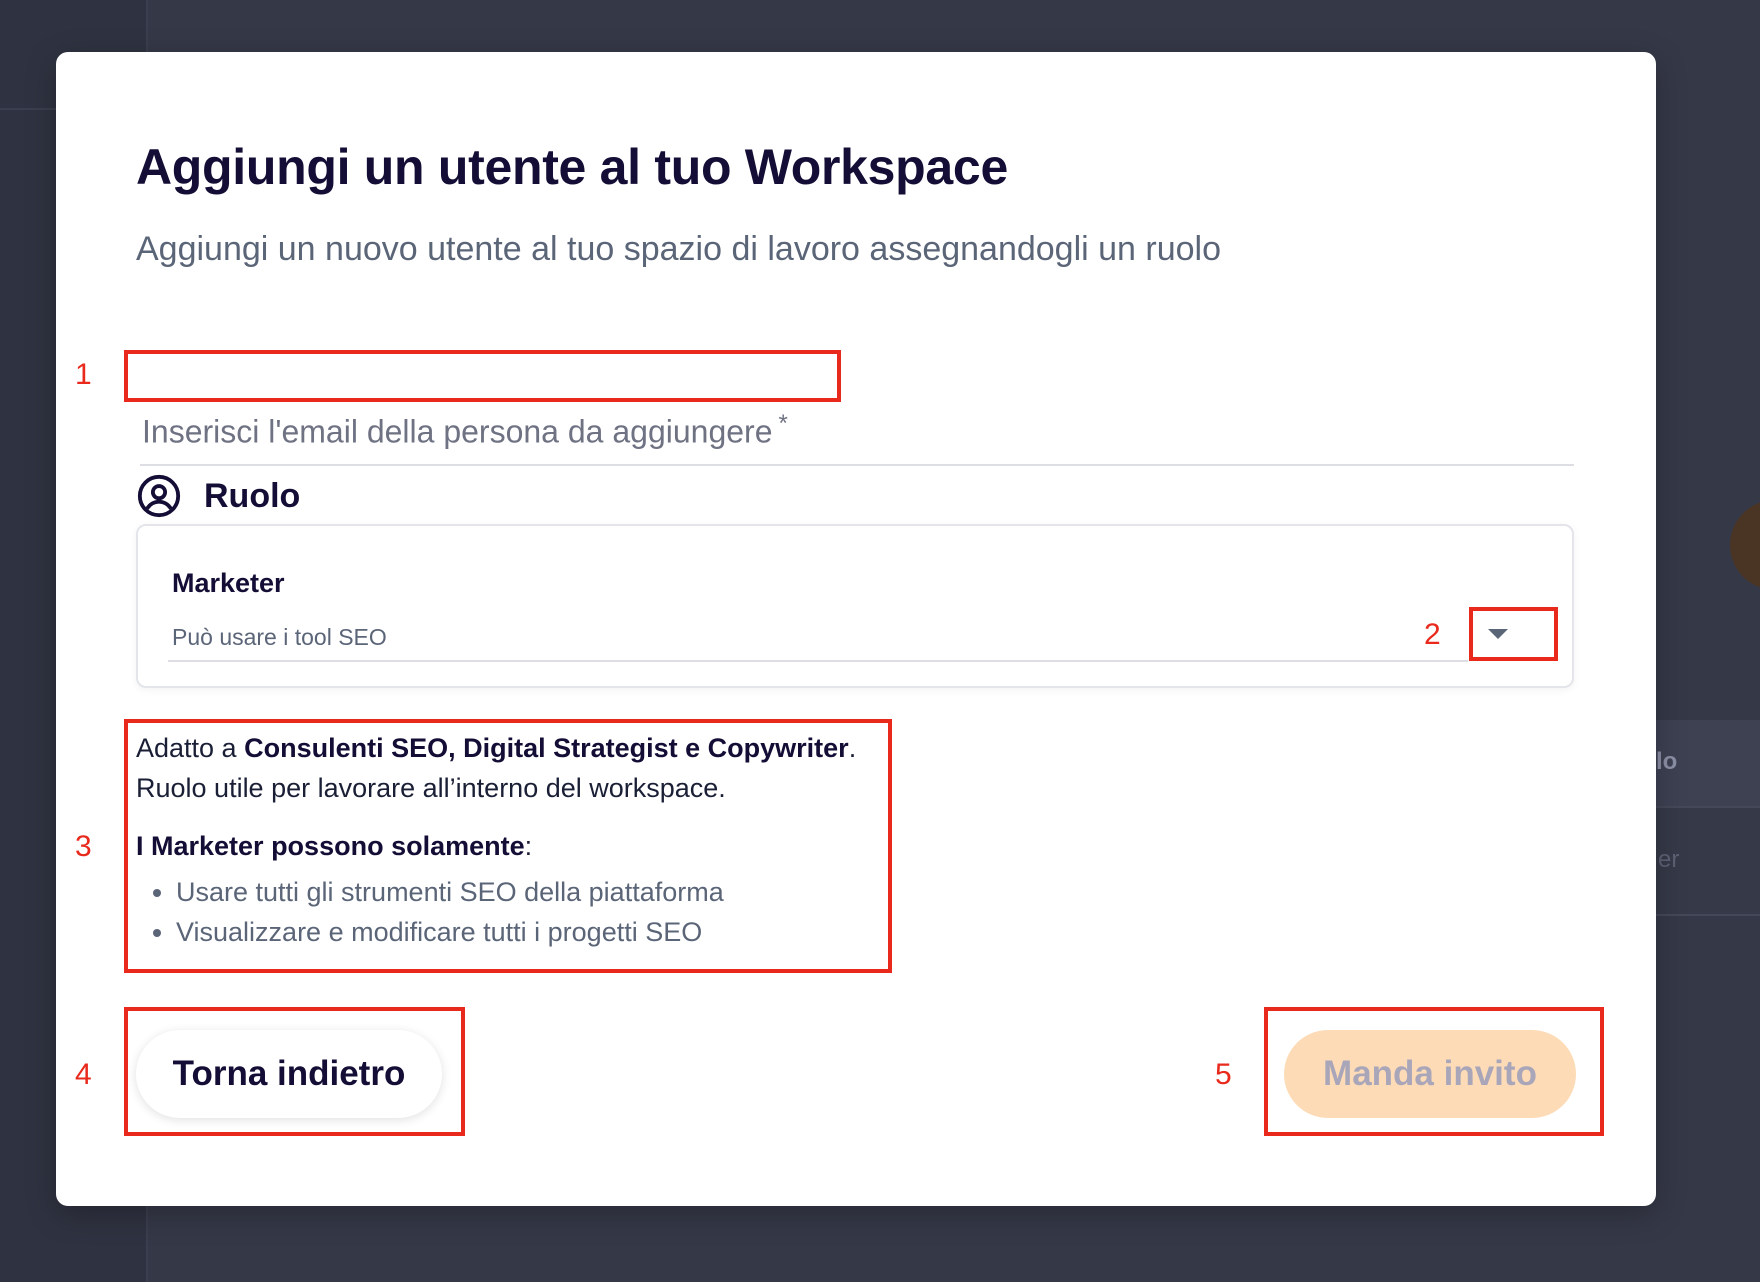  What do you see at coordinates (1432, 634) in the screenshot?
I see `annotation-number-2: 2` at bounding box center [1432, 634].